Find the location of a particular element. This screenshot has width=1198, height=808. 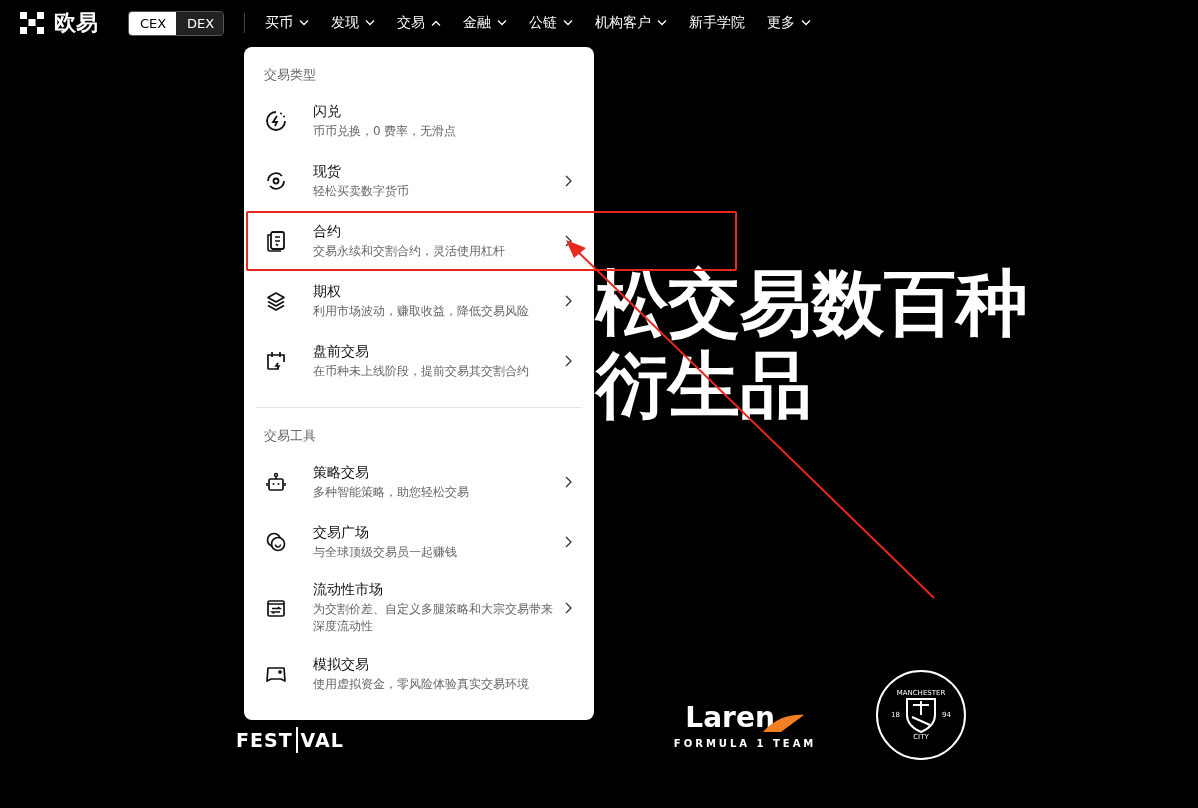

section-heading: 交易类型 is located at coordinates (290, 75).